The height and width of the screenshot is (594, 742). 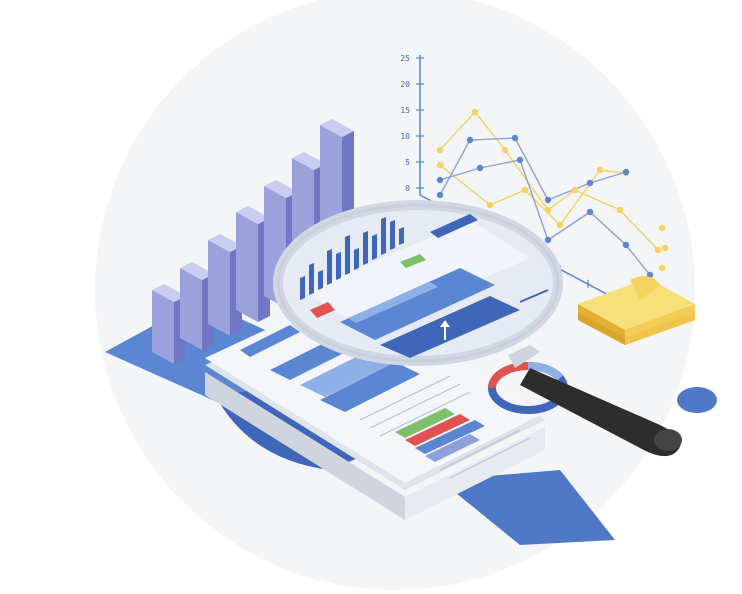 I want to click on axis-tick-label: 0, so click(x=407, y=188).